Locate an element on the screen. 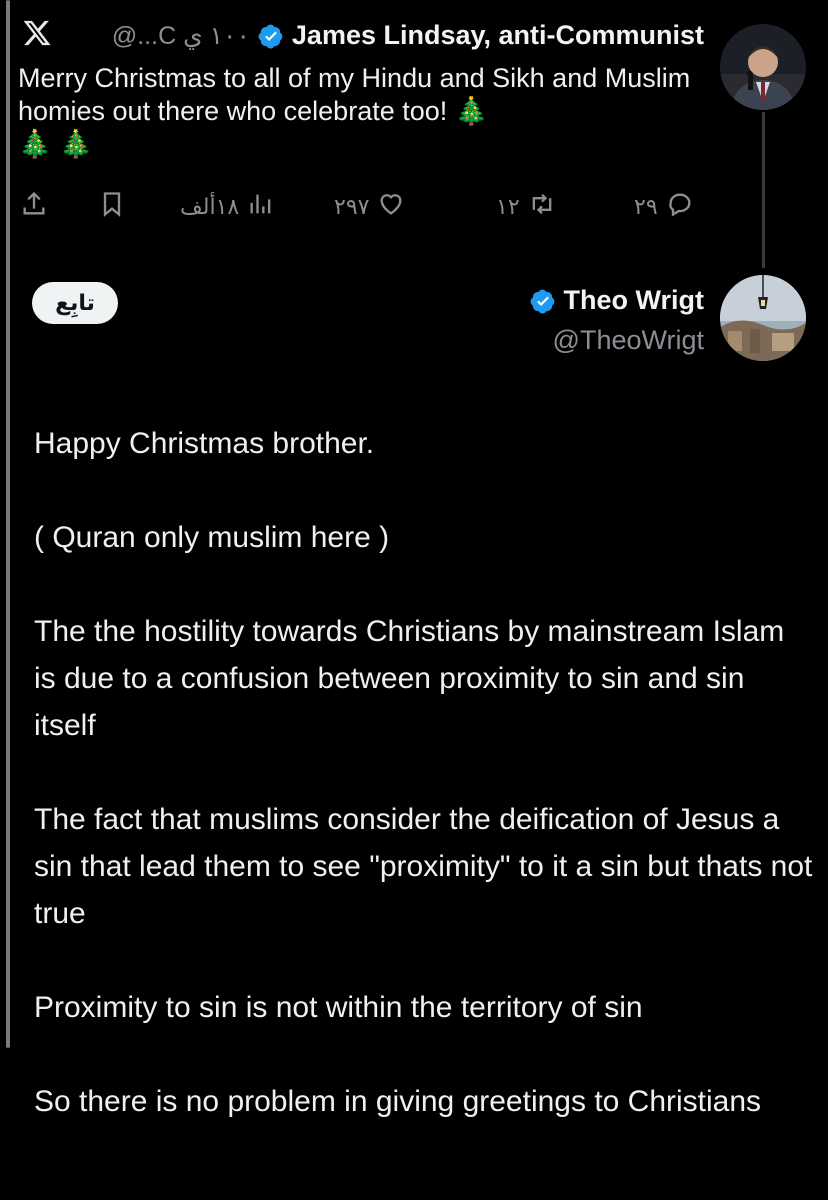 This screenshot has height=1200, width=828. views-count: ١٨ألف is located at coordinates (210, 206).